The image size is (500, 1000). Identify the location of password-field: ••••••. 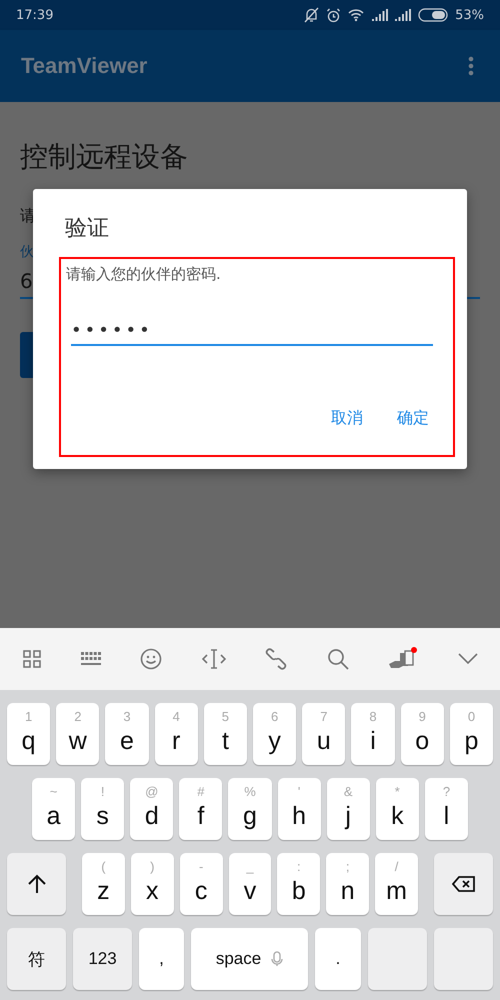
(252, 333).